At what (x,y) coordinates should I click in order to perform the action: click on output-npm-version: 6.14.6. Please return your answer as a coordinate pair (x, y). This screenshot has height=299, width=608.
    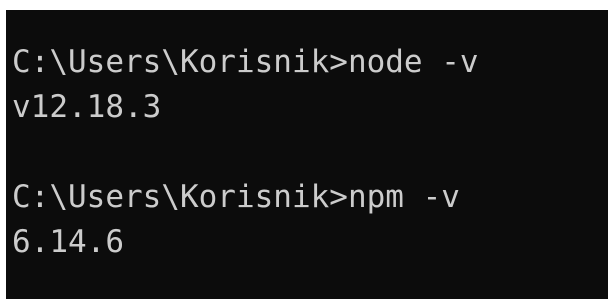
    Looking at the image, I should click on (68, 242).